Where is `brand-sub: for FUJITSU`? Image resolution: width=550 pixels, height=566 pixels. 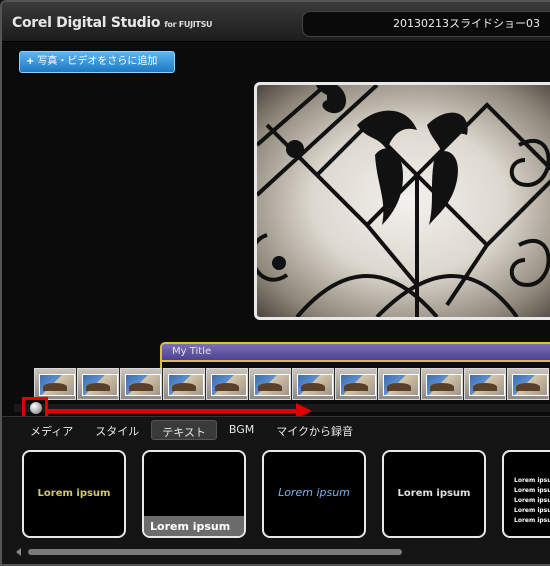
brand-sub: for FUJITSU is located at coordinates (188, 24).